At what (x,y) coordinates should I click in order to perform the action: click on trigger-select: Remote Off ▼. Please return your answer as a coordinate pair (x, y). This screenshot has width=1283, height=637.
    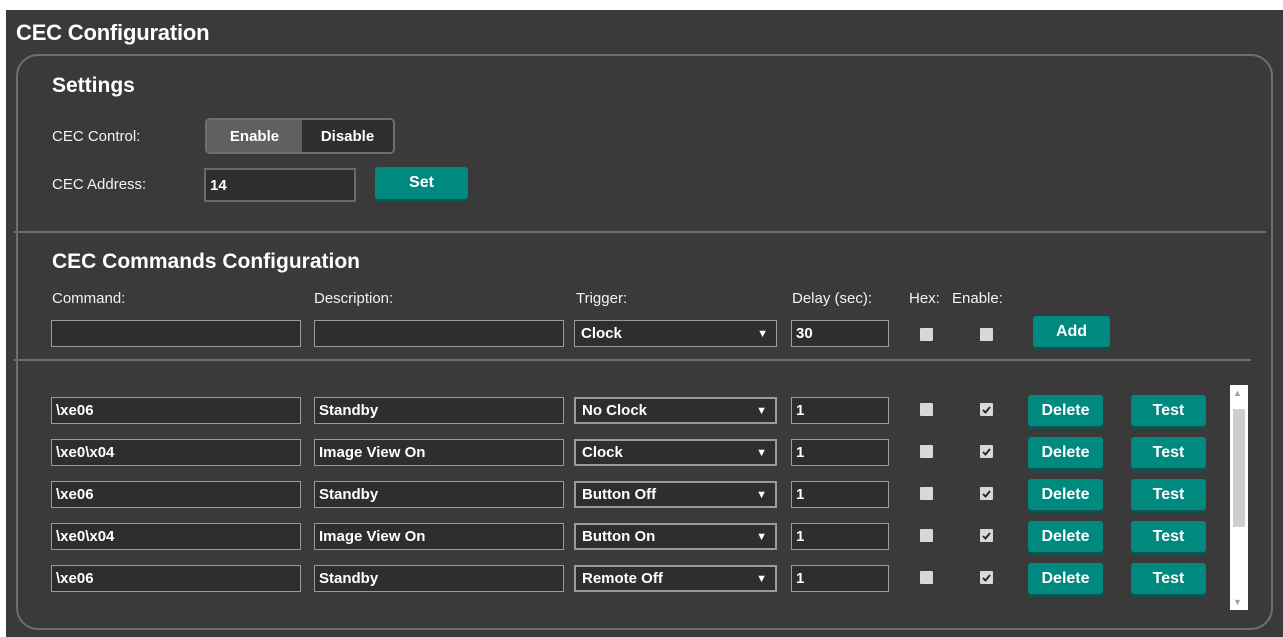
    Looking at the image, I should click on (675, 578).